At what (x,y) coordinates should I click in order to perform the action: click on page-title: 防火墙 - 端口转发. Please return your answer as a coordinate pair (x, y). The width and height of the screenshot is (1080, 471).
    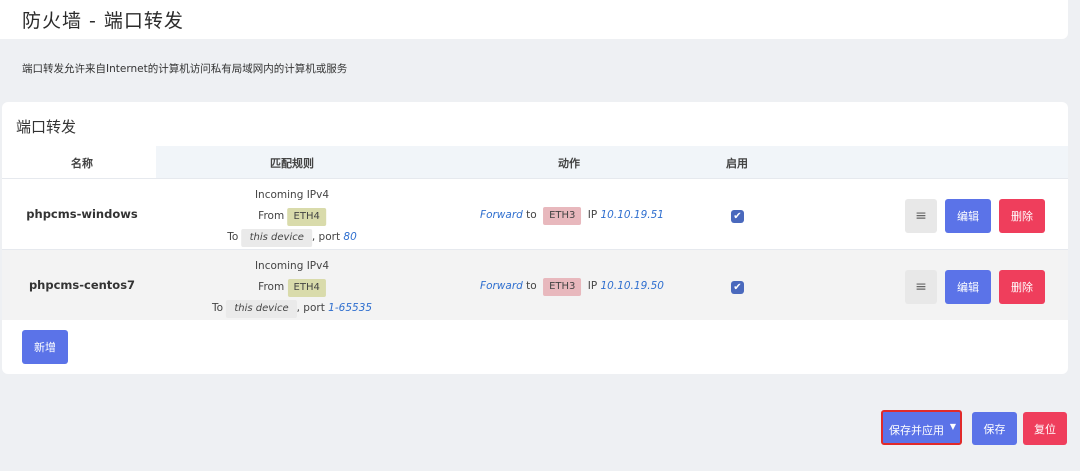
    Looking at the image, I should click on (103, 21).